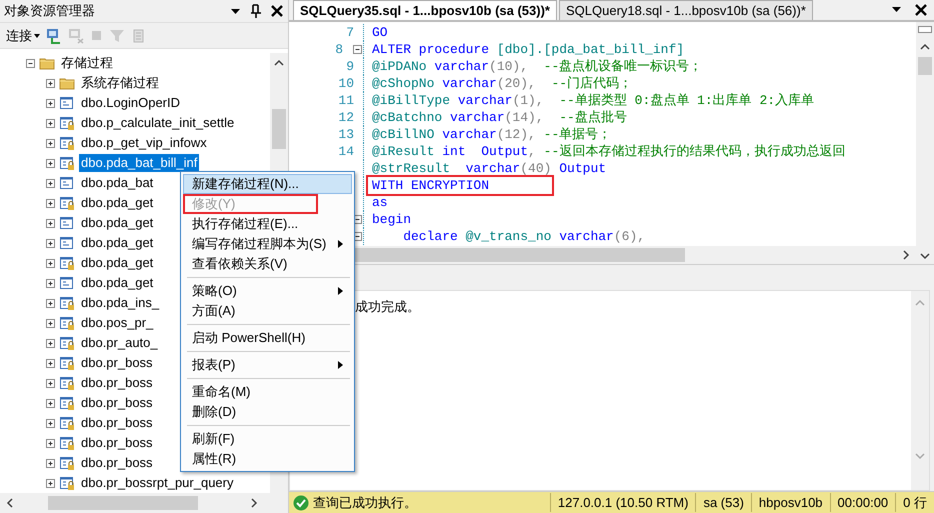 Image resolution: width=934 pixels, height=513 pixels. What do you see at coordinates (37, 36) in the screenshot?
I see `caret-icon` at bounding box center [37, 36].